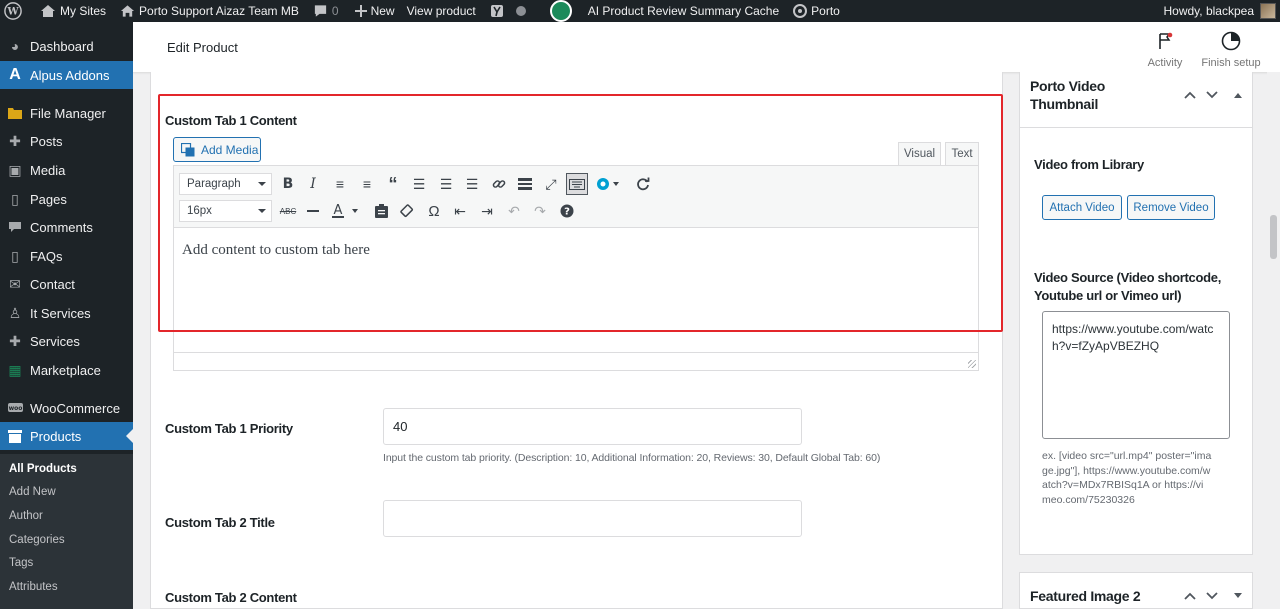 Image resolution: width=1280 pixels, height=609 pixels. What do you see at coordinates (83, 11) in the screenshot?
I see `my-sites-label: My Sites` at bounding box center [83, 11].